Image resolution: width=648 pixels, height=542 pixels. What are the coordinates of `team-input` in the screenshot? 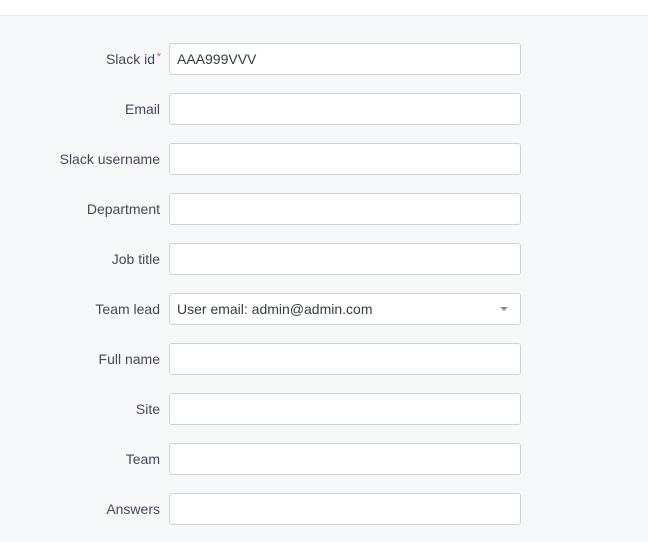 It's located at (345, 459).